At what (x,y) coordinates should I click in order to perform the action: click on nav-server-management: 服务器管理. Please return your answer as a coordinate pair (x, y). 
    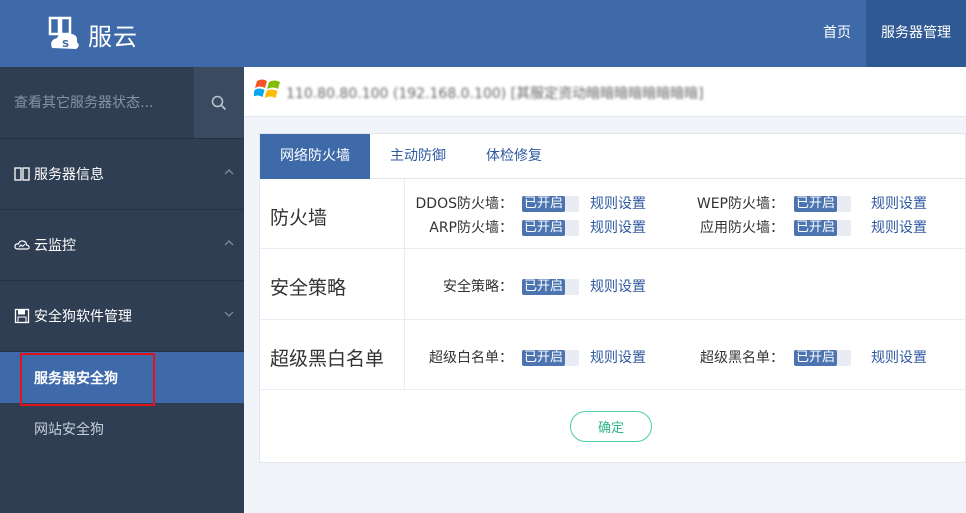
    Looking at the image, I should click on (916, 33).